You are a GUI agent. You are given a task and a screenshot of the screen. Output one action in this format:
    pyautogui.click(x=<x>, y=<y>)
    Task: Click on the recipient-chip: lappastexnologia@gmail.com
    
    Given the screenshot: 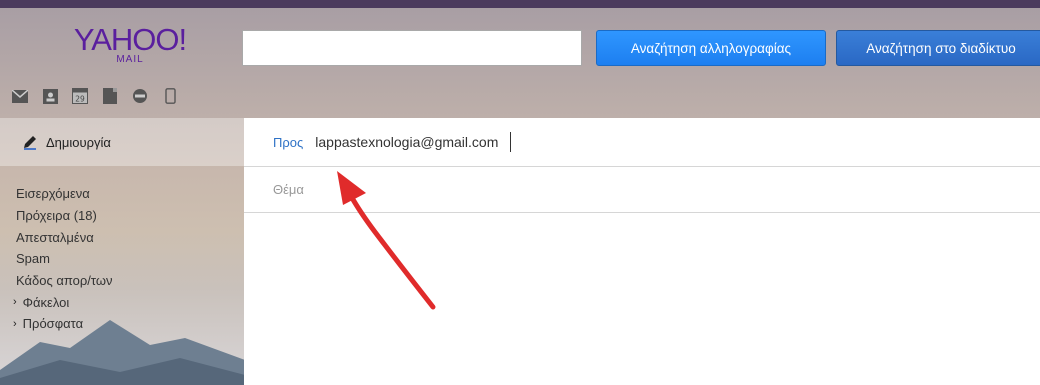 What is the action you would take?
    pyautogui.click(x=406, y=142)
    